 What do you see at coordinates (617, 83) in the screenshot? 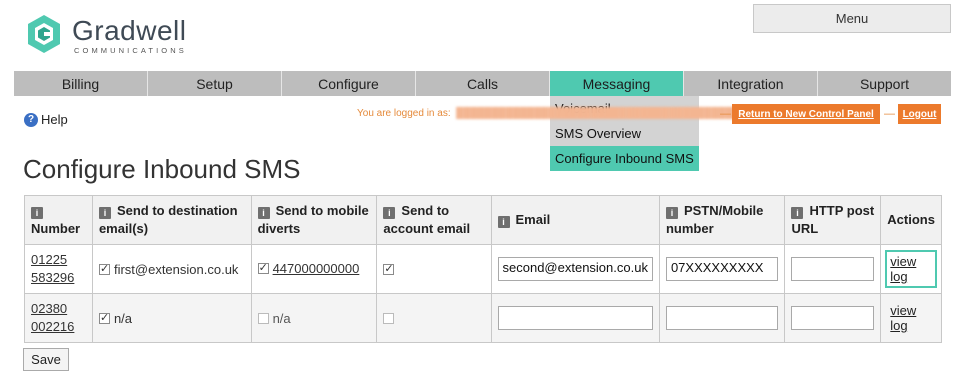
I see `nav-messaging: Messaging` at bounding box center [617, 83].